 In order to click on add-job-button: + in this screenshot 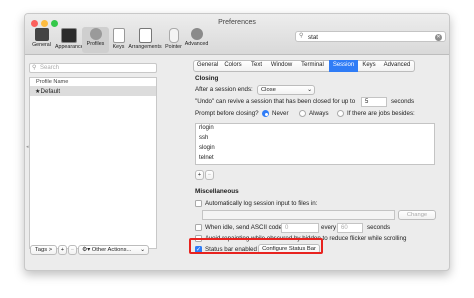, I will do `click(199, 175)`.